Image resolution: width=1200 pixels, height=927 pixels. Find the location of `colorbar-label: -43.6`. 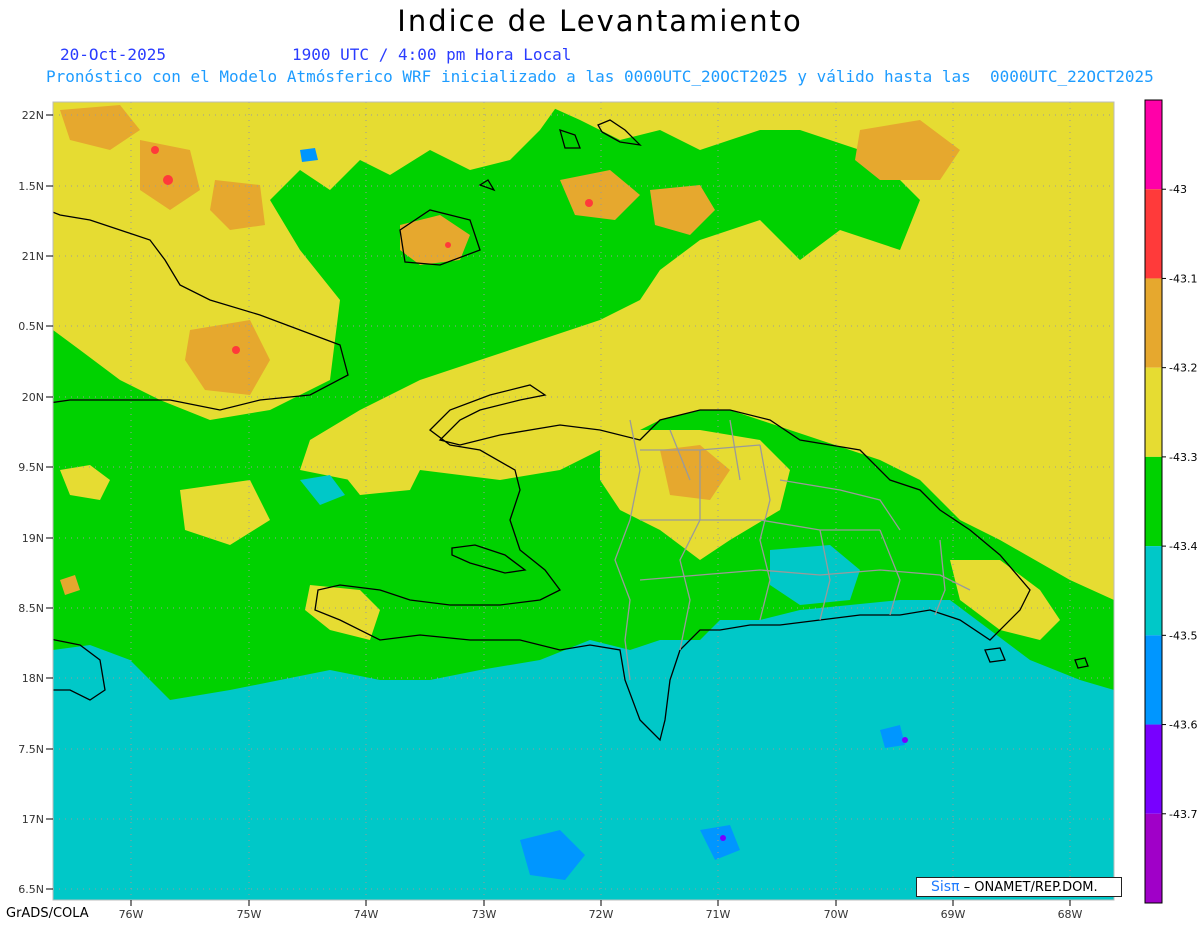

colorbar-label: -43.6 is located at coordinates (1183, 725).